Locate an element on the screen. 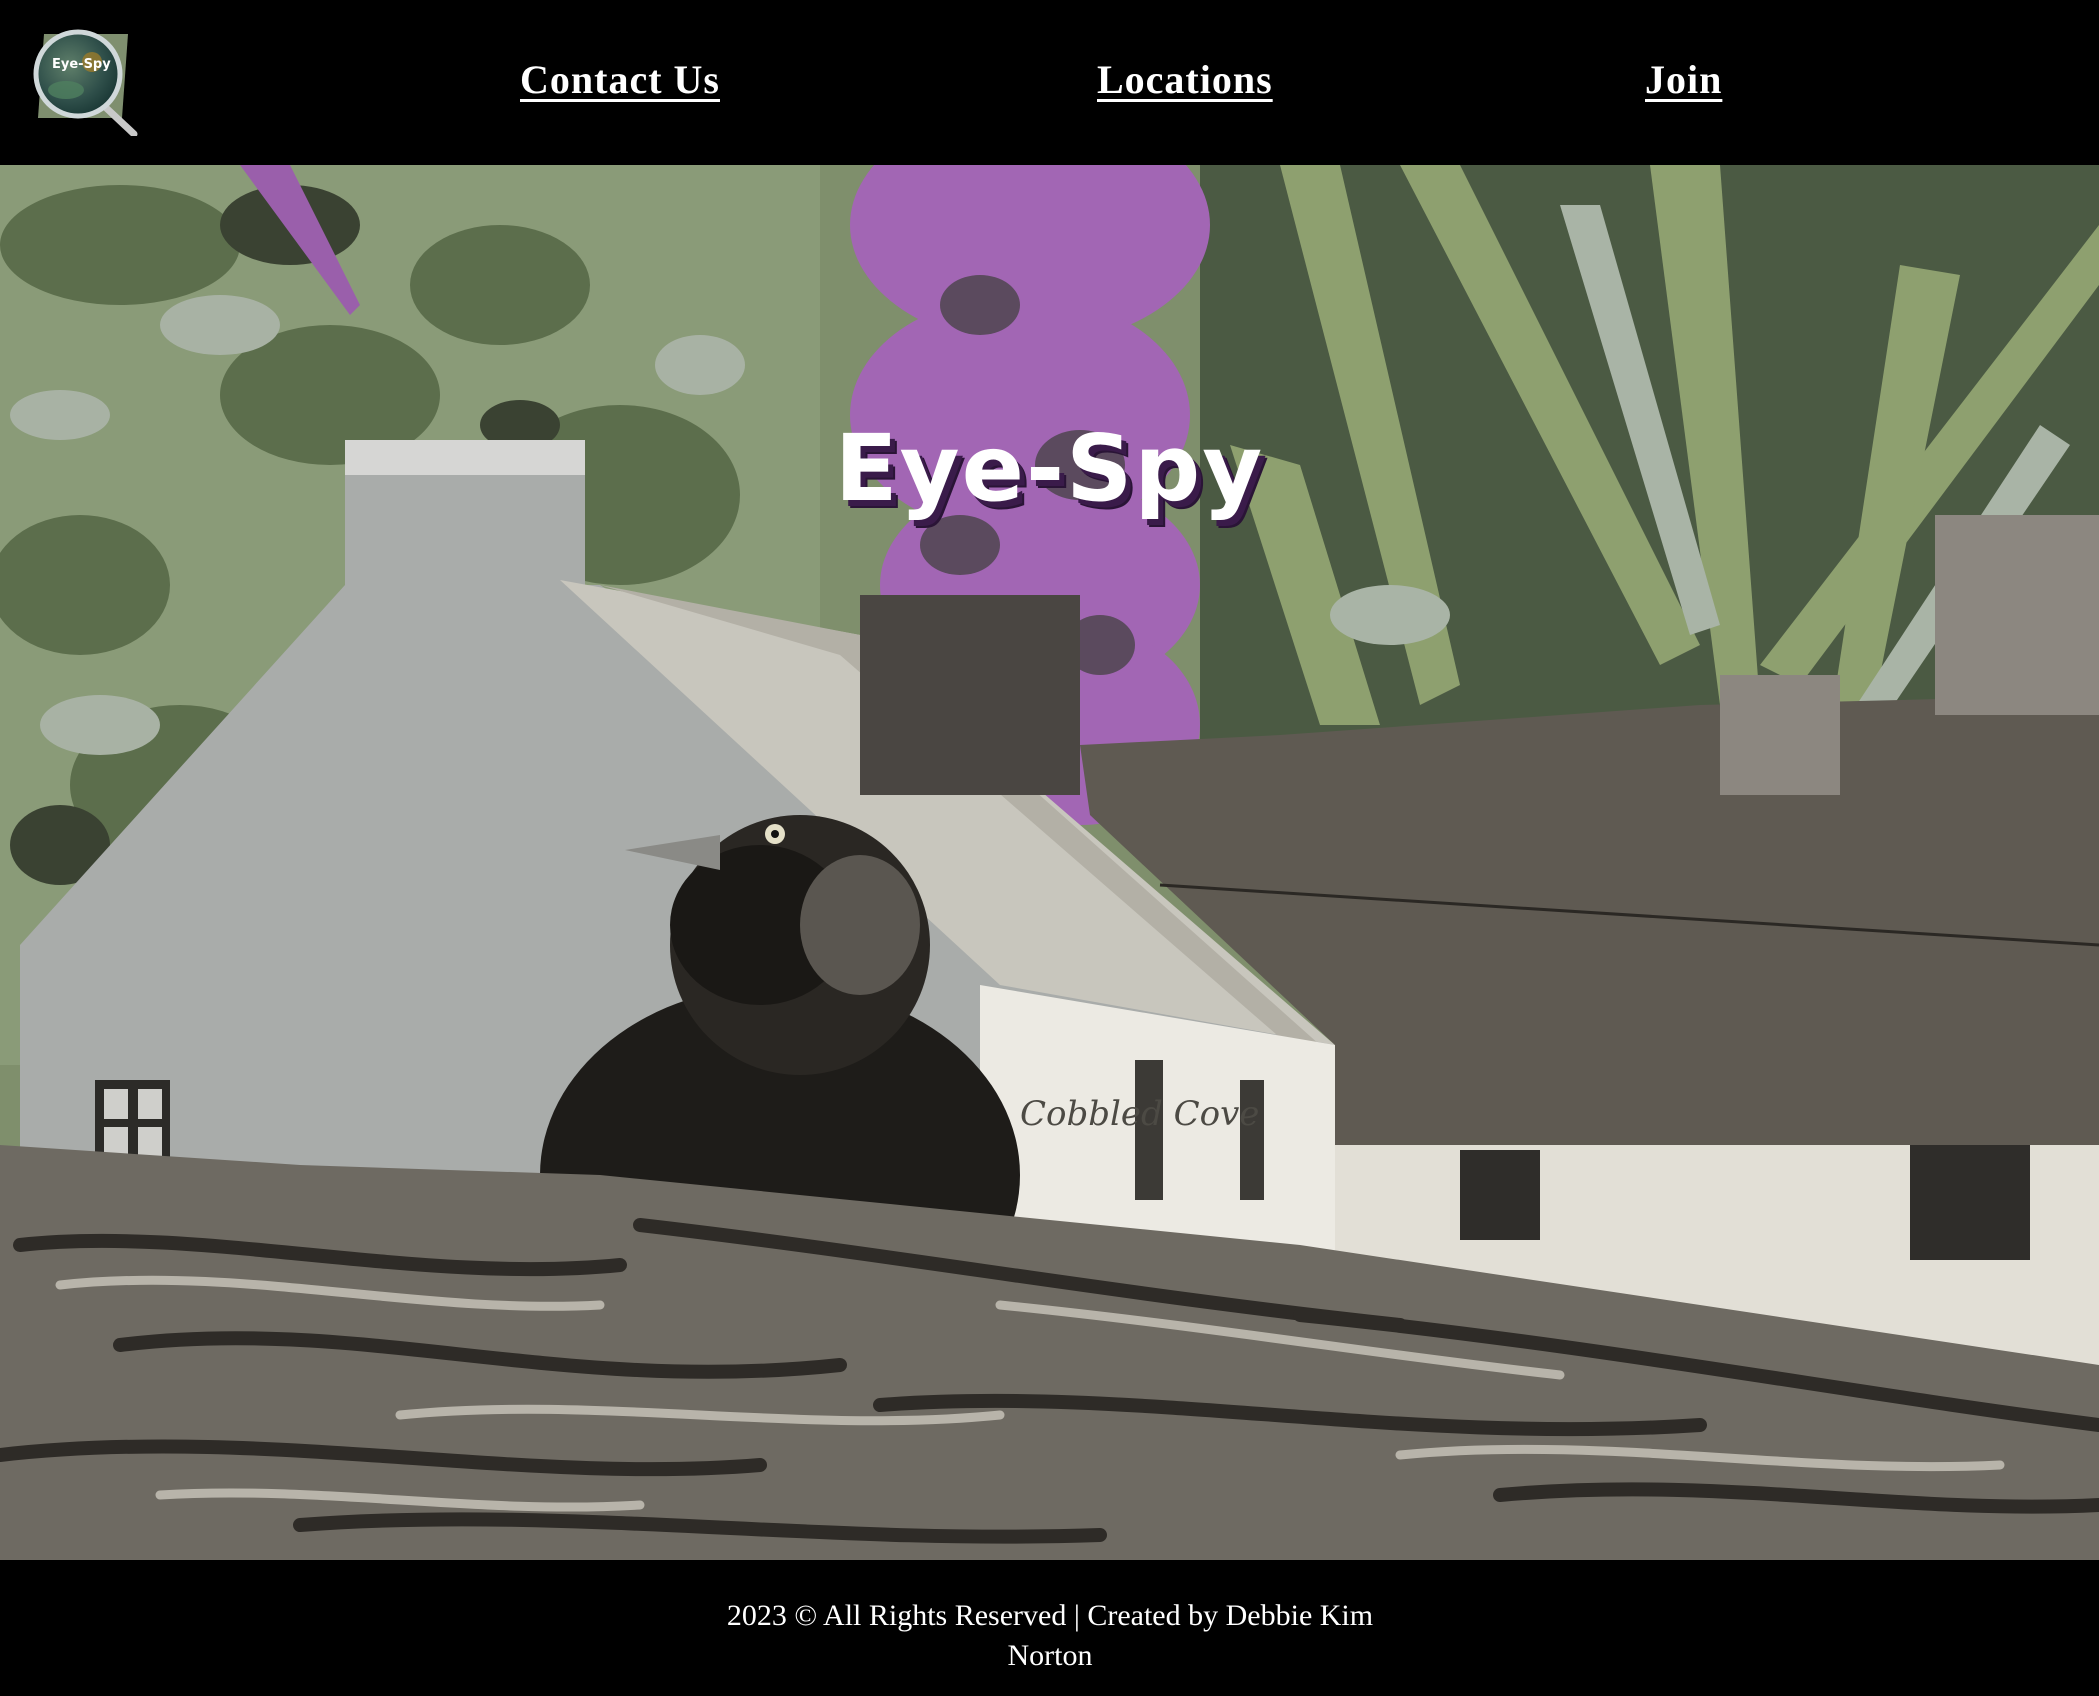 The height and width of the screenshot is (1696, 2099). nav-join-link: Join is located at coordinates (1683, 79).